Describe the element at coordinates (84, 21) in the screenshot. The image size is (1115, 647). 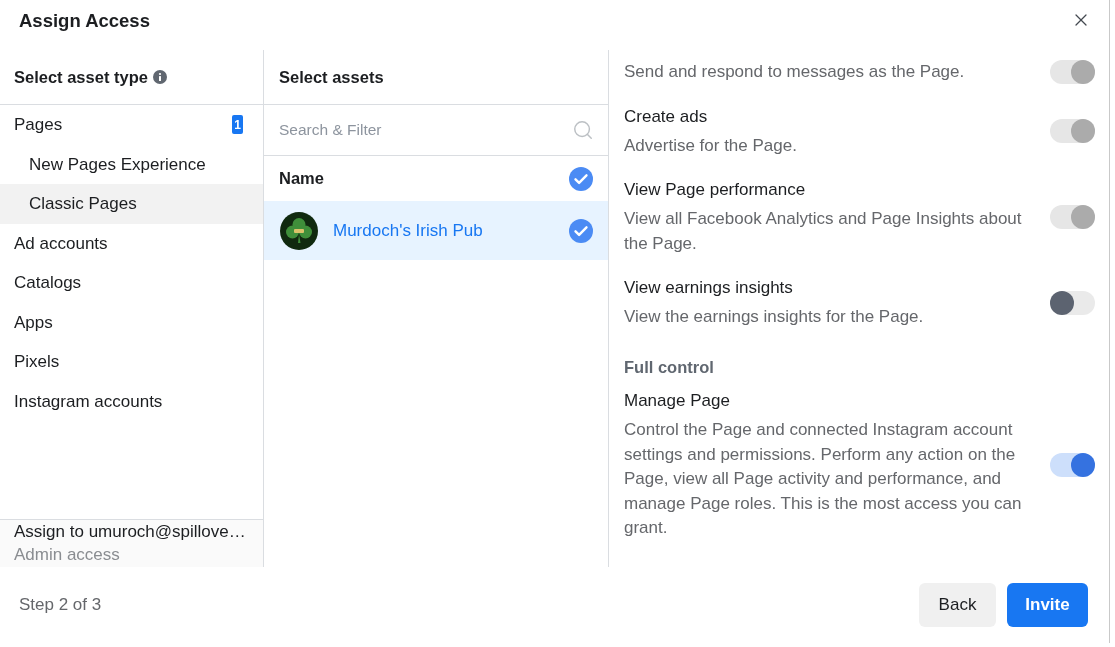
I see `dialog-title: Assign Access` at that location.